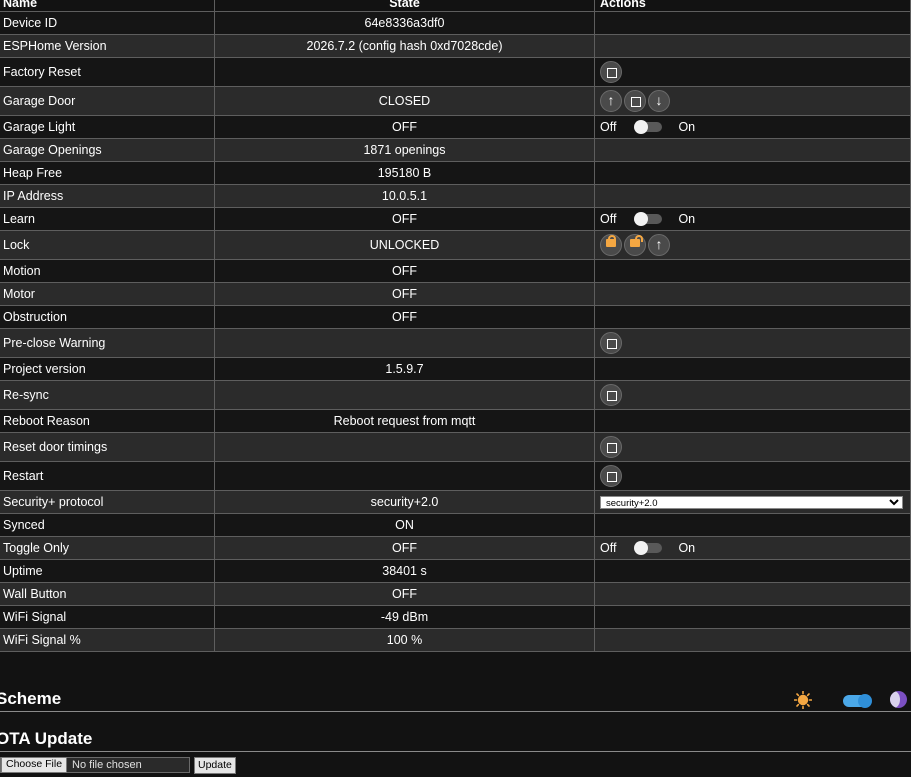 This screenshot has height=777, width=911. I want to click on row-state: UNLOCKED, so click(404, 245).